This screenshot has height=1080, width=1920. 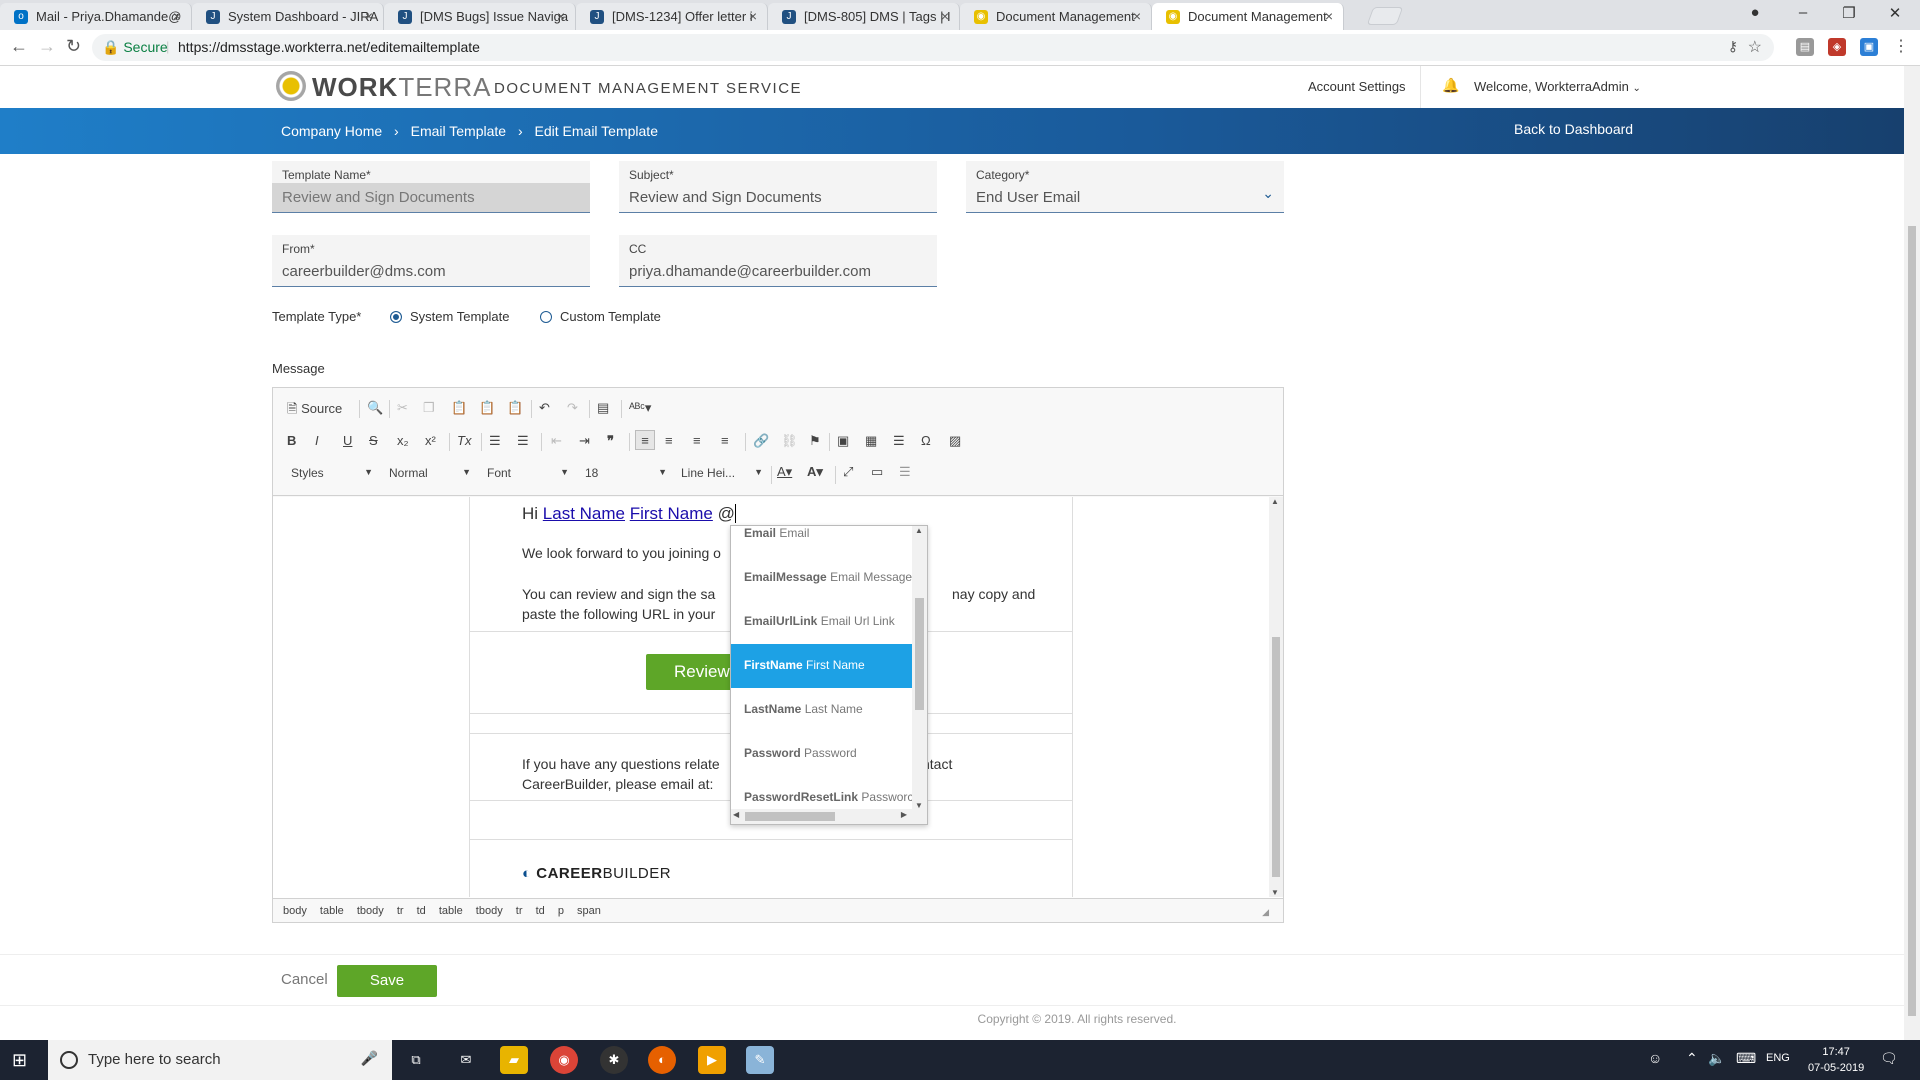 I want to click on editor-scroll-thumb, so click(x=1276, y=757).